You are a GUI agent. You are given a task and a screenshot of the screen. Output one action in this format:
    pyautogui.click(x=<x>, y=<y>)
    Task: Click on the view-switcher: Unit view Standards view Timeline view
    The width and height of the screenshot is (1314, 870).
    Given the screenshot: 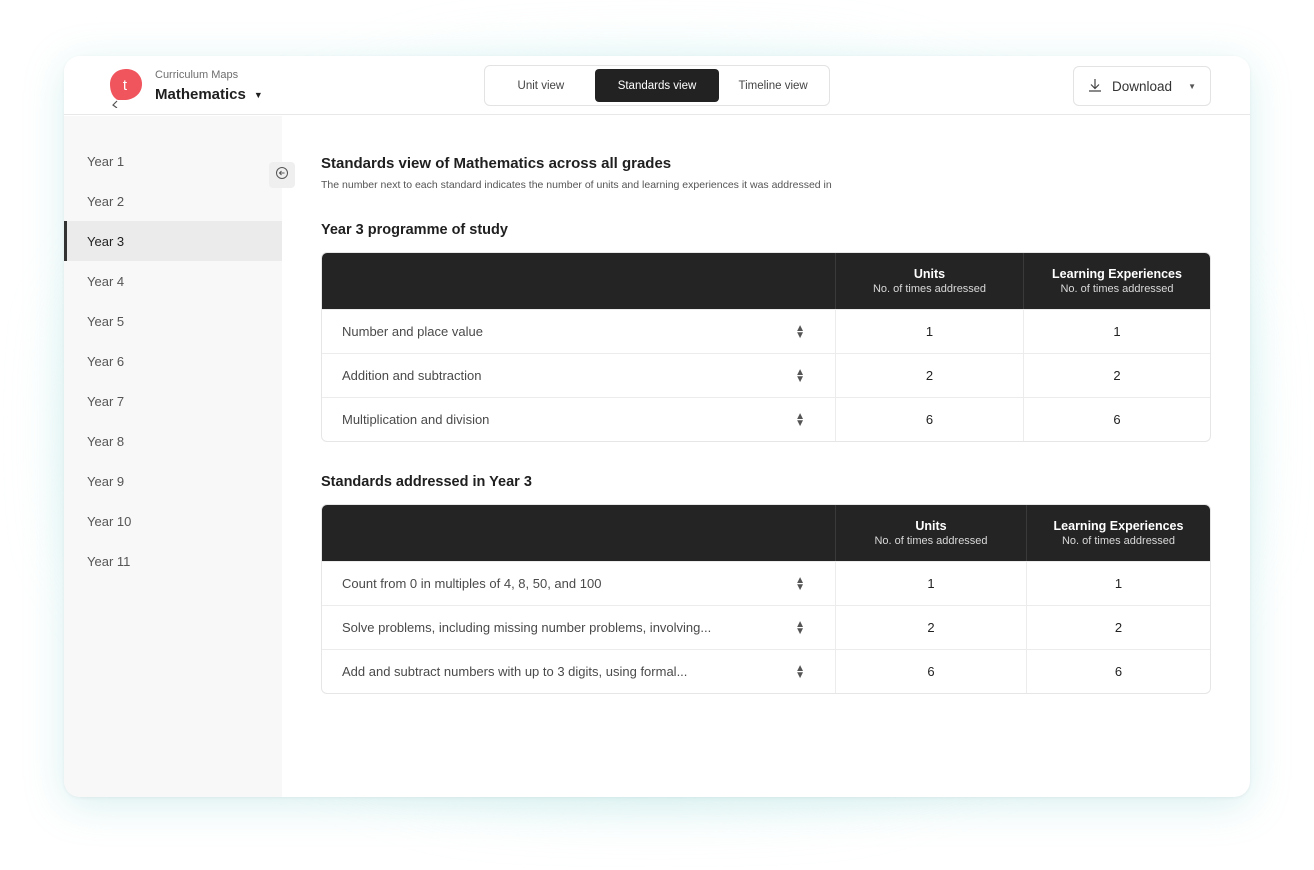 What is the action you would take?
    pyautogui.click(x=657, y=85)
    